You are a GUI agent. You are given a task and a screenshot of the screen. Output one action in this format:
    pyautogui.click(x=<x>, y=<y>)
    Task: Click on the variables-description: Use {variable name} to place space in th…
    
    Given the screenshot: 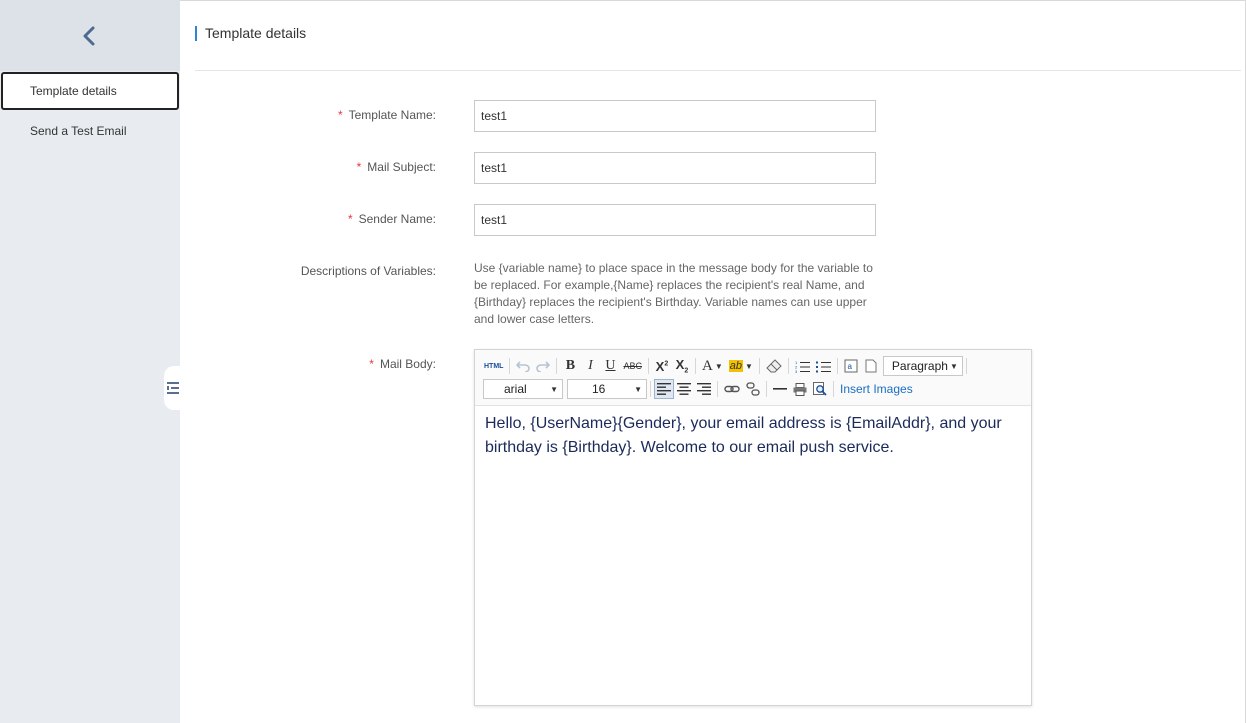 What is the action you would take?
    pyautogui.click(x=673, y=293)
    